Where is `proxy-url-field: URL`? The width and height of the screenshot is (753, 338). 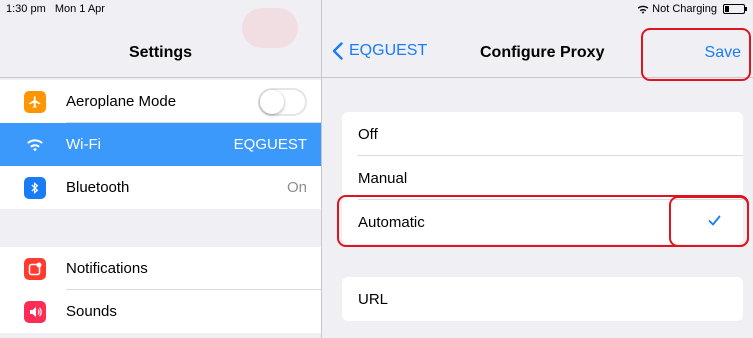 proxy-url-field: URL is located at coordinates (542, 299).